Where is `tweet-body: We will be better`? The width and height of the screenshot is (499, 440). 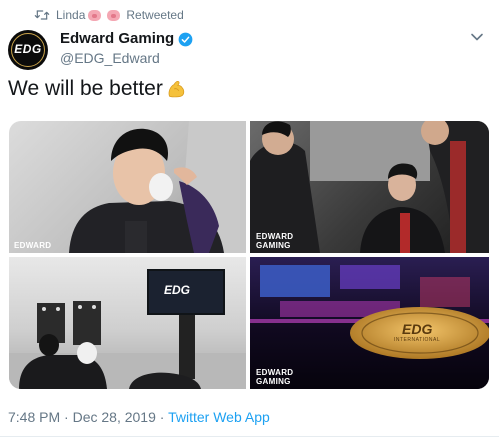
tweet-body: We will be better is located at coordinates (85, 88).